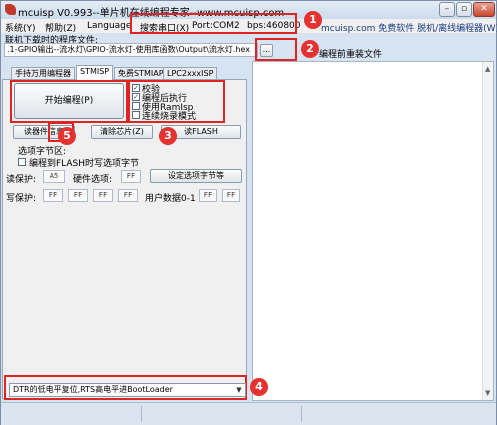  Describe the element at coordinates (131, 176) in the screenshot. I see `hw-option-field: FF` at that location.